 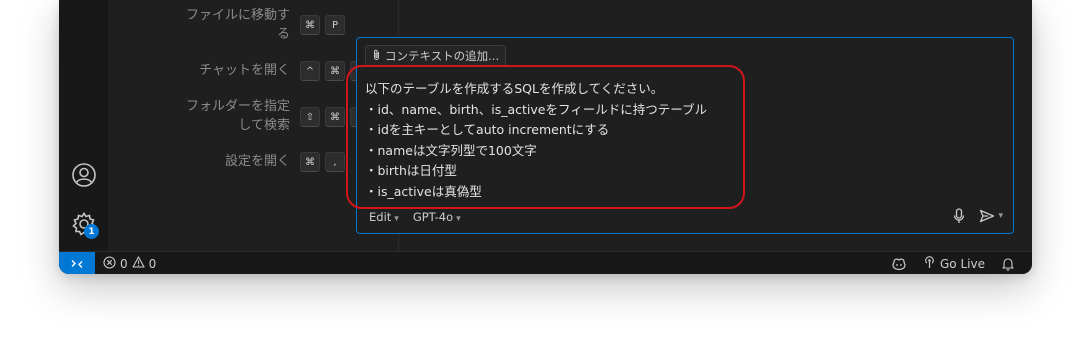 I want to click on prompt-line: ・is_activeは真偽型, so click(x=423, y=191).